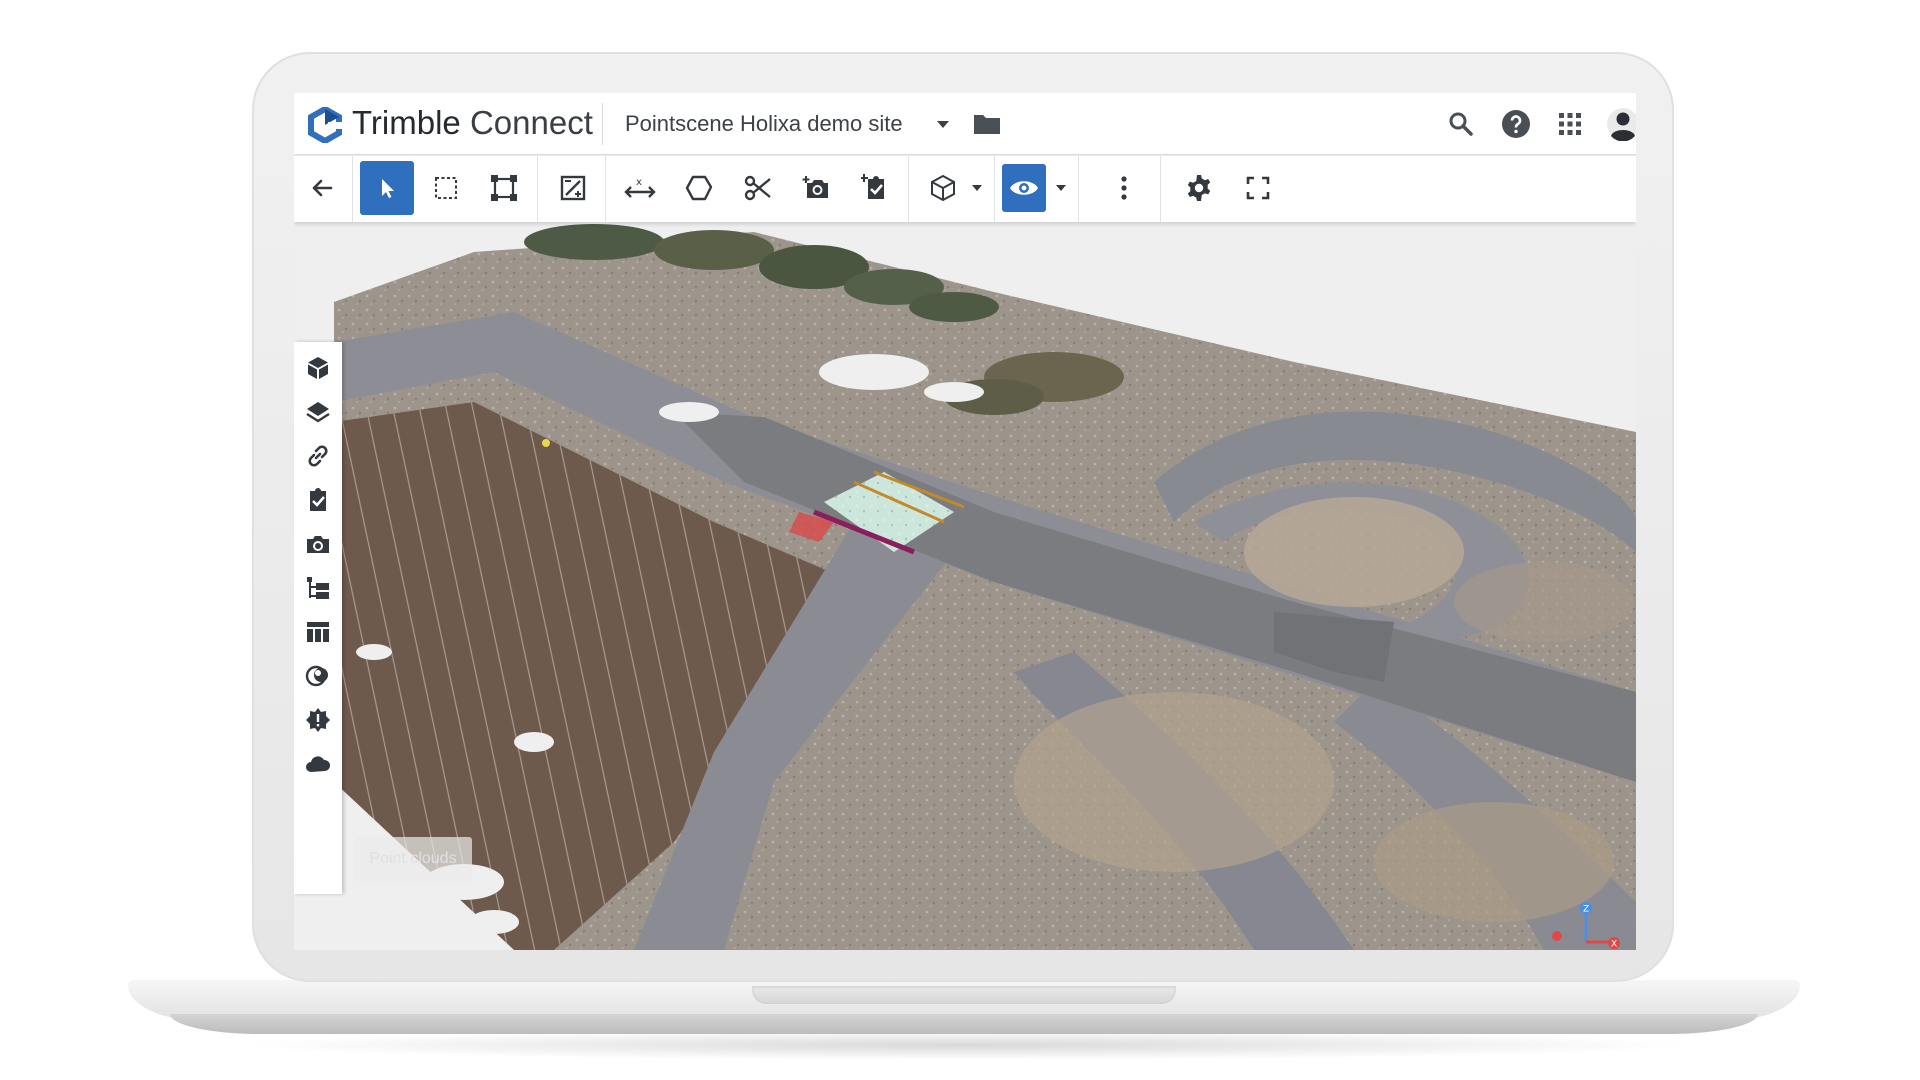  Describe the element at coordinates (1620, 124) in the screenshot. I see `user-avatar-icon` at that location.